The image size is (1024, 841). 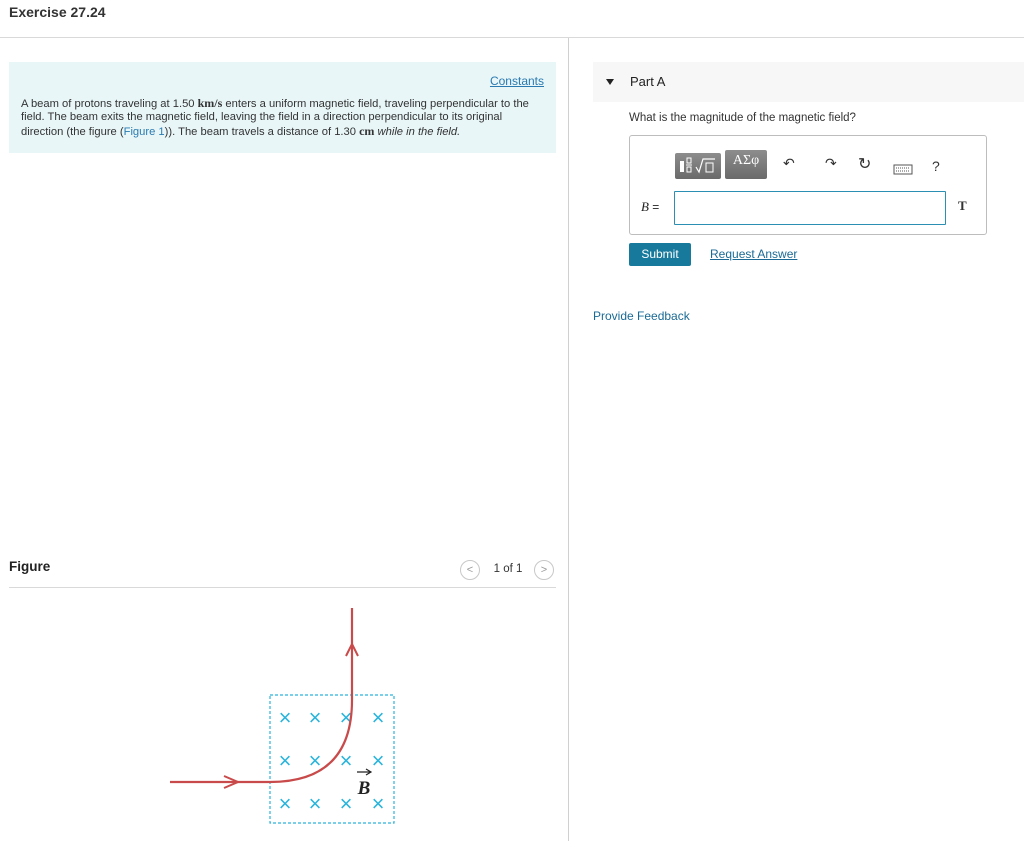 What do you see at coordinates (365, 772) in the screenshot?
I see `vector-arrow-icon` at bounding box center [365, 772].